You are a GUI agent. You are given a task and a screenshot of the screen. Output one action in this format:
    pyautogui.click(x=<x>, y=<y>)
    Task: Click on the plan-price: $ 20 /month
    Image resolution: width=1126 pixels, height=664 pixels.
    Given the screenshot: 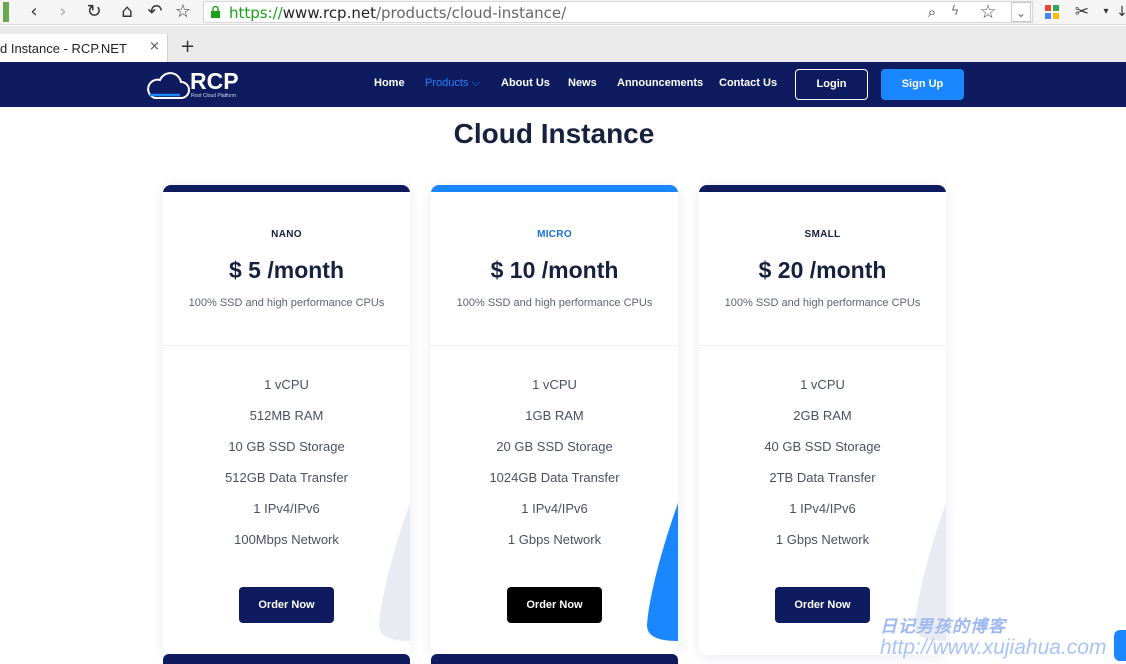 What is the action you would take?
    pyautogui.click(x=822, y=270)
    